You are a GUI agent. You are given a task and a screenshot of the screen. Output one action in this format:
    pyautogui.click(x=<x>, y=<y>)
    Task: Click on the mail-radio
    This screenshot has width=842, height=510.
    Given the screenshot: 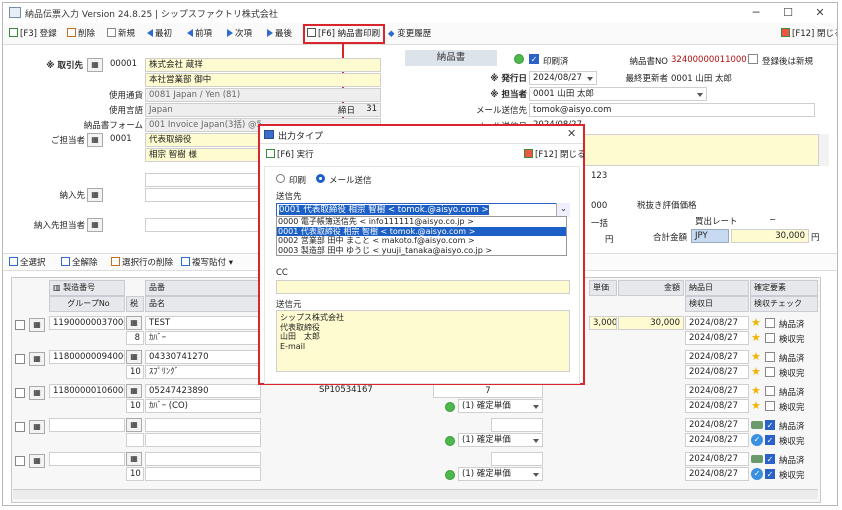 What is the action you would take?
    pyautogui.click(x=320, y=178)
    